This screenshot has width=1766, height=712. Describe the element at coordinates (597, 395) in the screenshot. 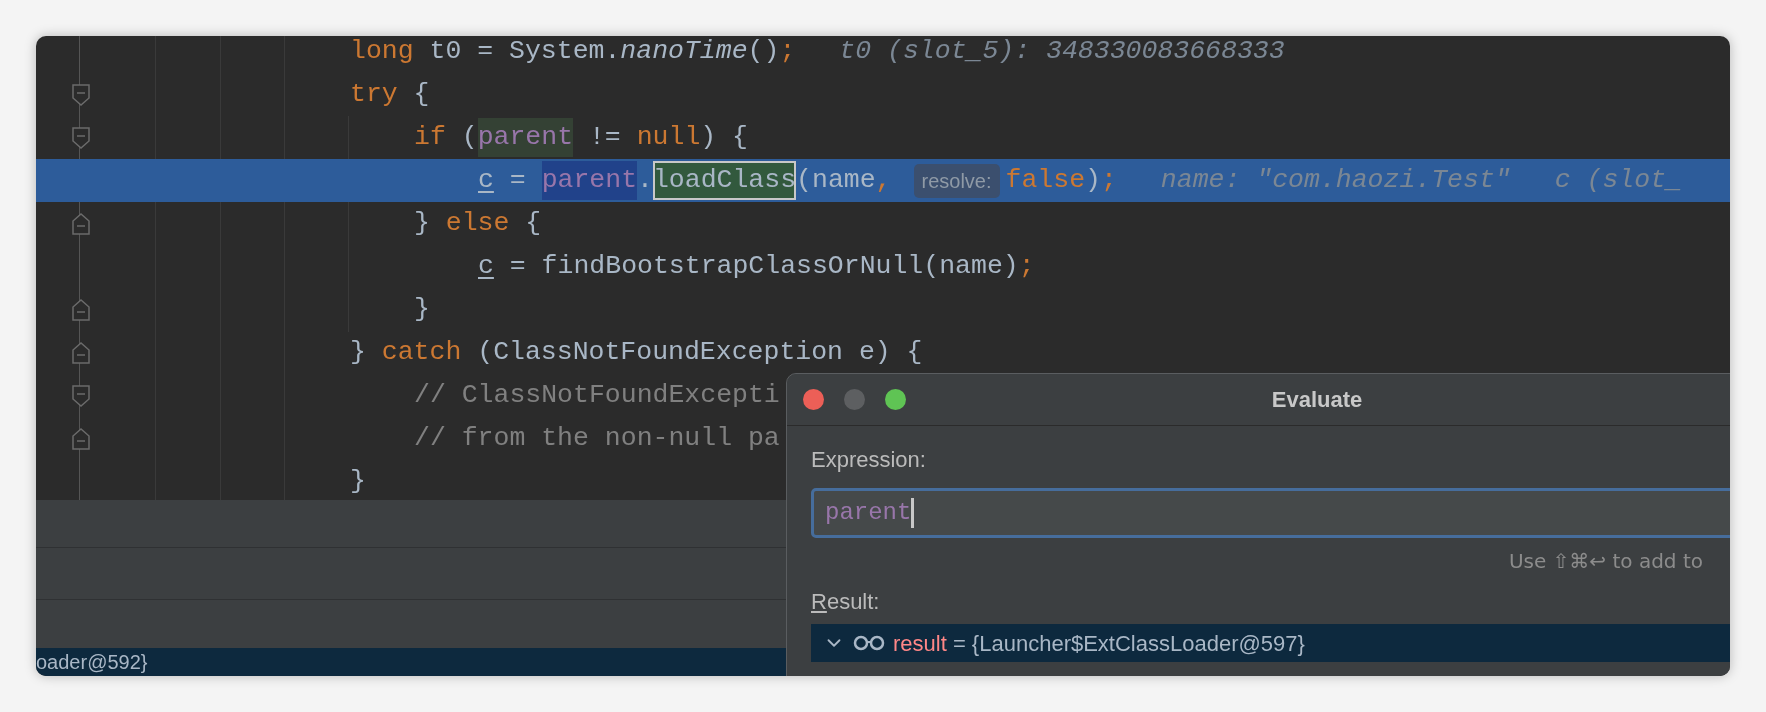

I see `code-comment: // ClassNotFoundExcepti` at that location.